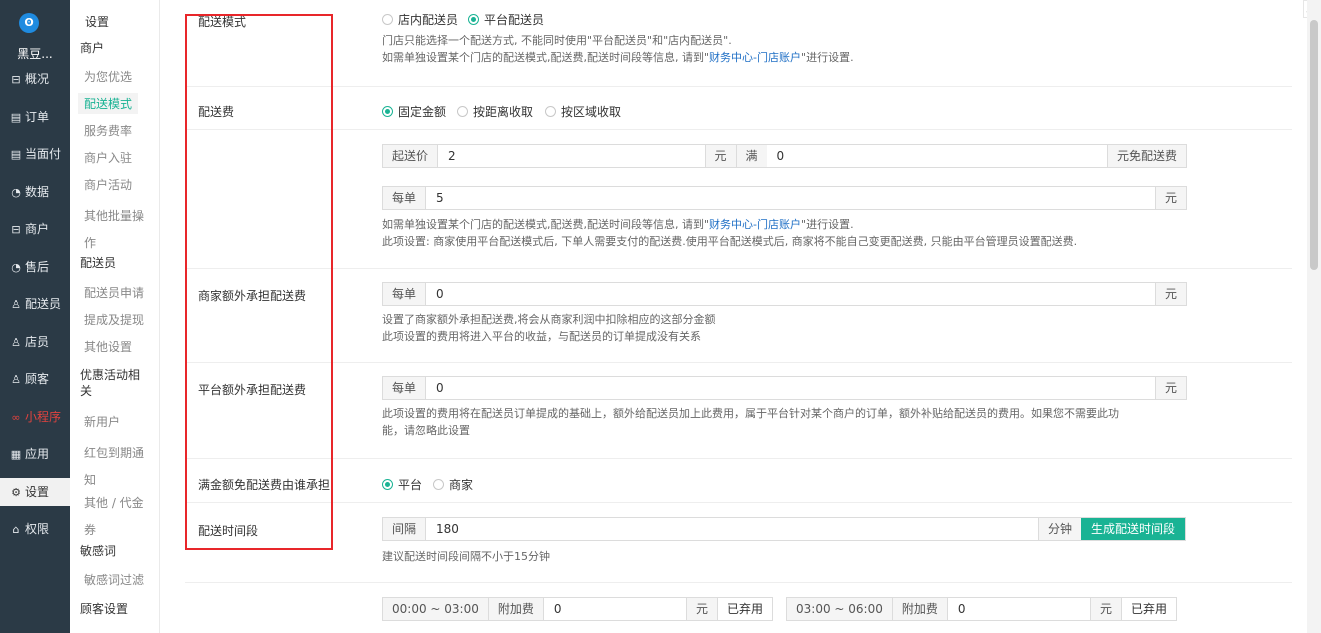 The height and width of the screenshot is (633, 1321). What do you see at coordinates (1170, 388) in the screenshot?
I see `platform-extra-unit: 元` at bounding box center [1170, 388].